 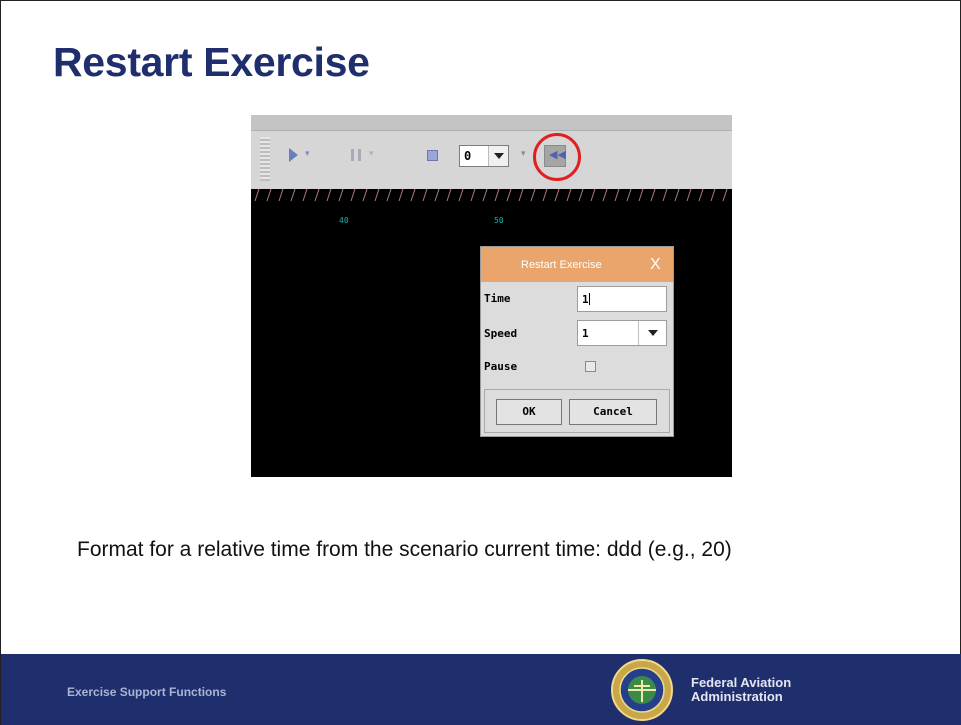 I want to click on time-ruler, so click(x=491, y=196).